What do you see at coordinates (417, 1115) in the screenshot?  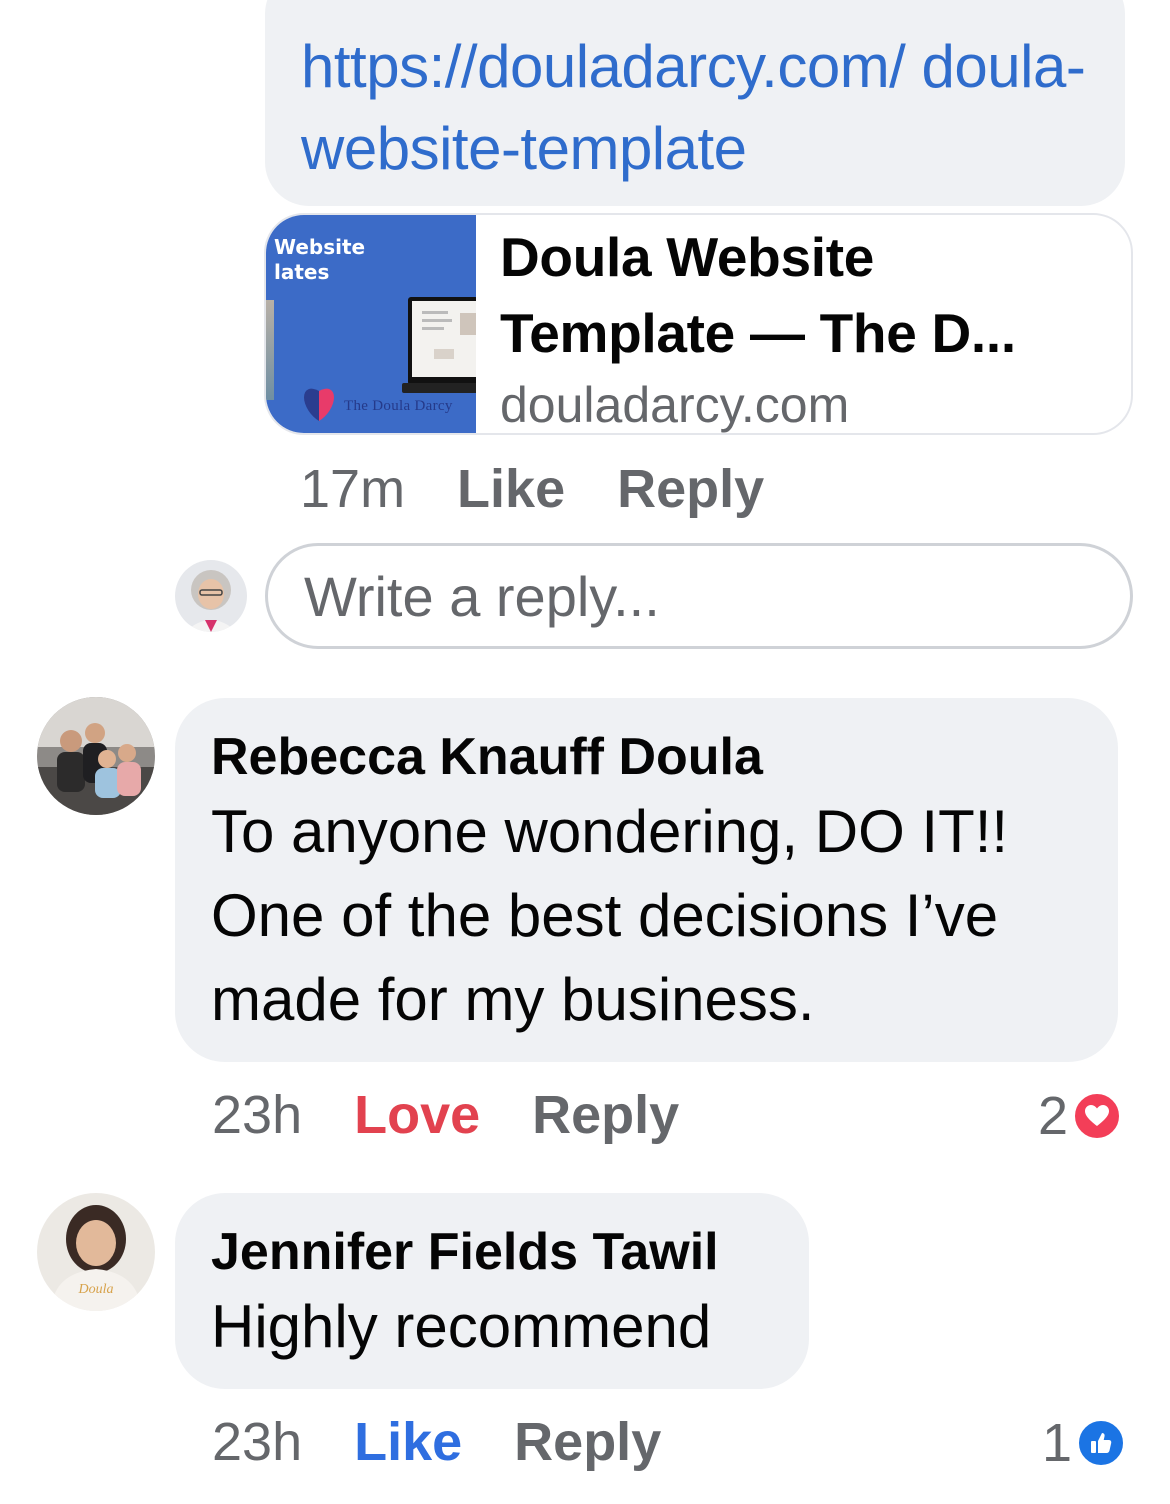 I see `love-button: Love` at bounding box center [417, 1115].